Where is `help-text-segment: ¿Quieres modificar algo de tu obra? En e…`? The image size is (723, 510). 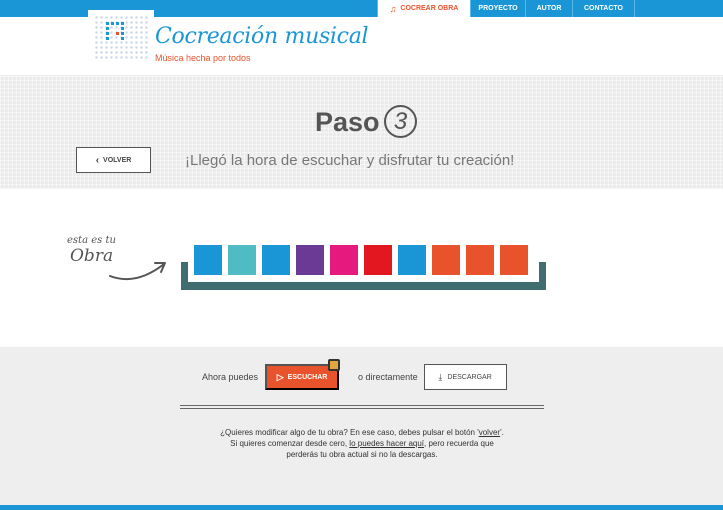 help-text-segment: ¿Quieres modificar algo de tu obra? En e… is located at coordinates (349, 432).